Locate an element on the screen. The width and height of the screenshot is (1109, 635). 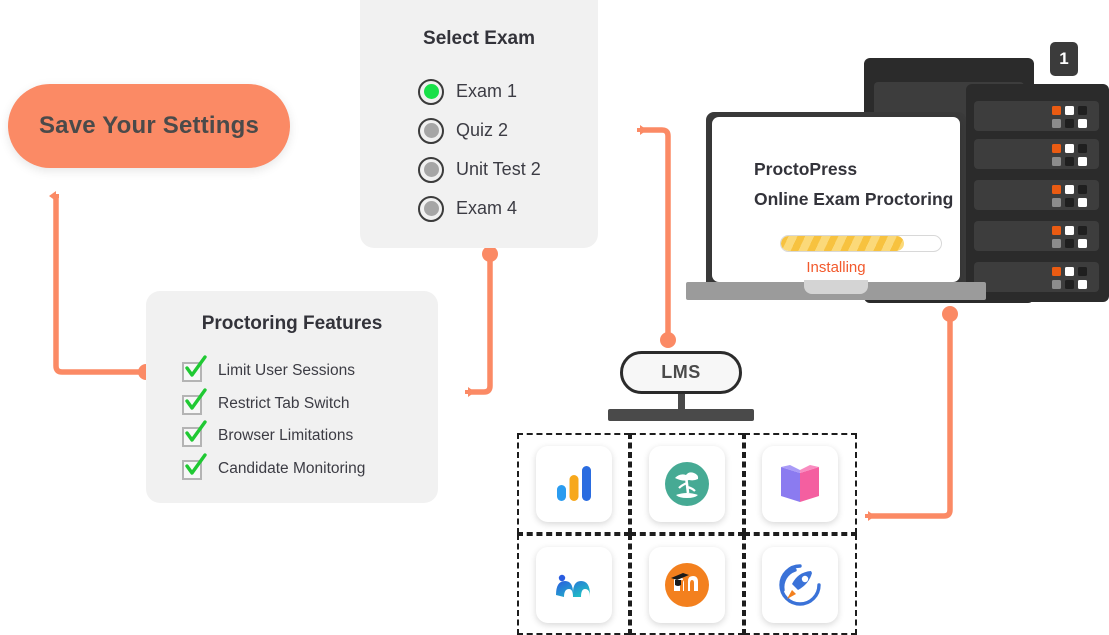
radio-option-exam-4: Exam 4 is located at coordinates (508, 208).